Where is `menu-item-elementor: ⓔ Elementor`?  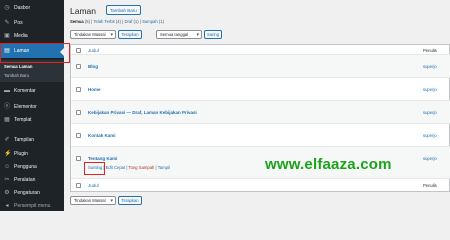
menu-item-elementor: ⓔ Elementor is located at coordinates (32, 107).